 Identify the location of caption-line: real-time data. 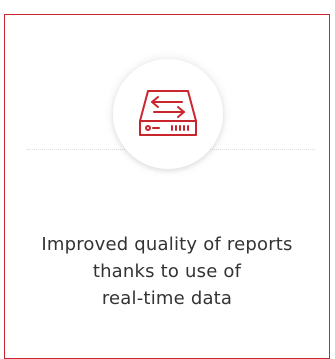
(167, 298).